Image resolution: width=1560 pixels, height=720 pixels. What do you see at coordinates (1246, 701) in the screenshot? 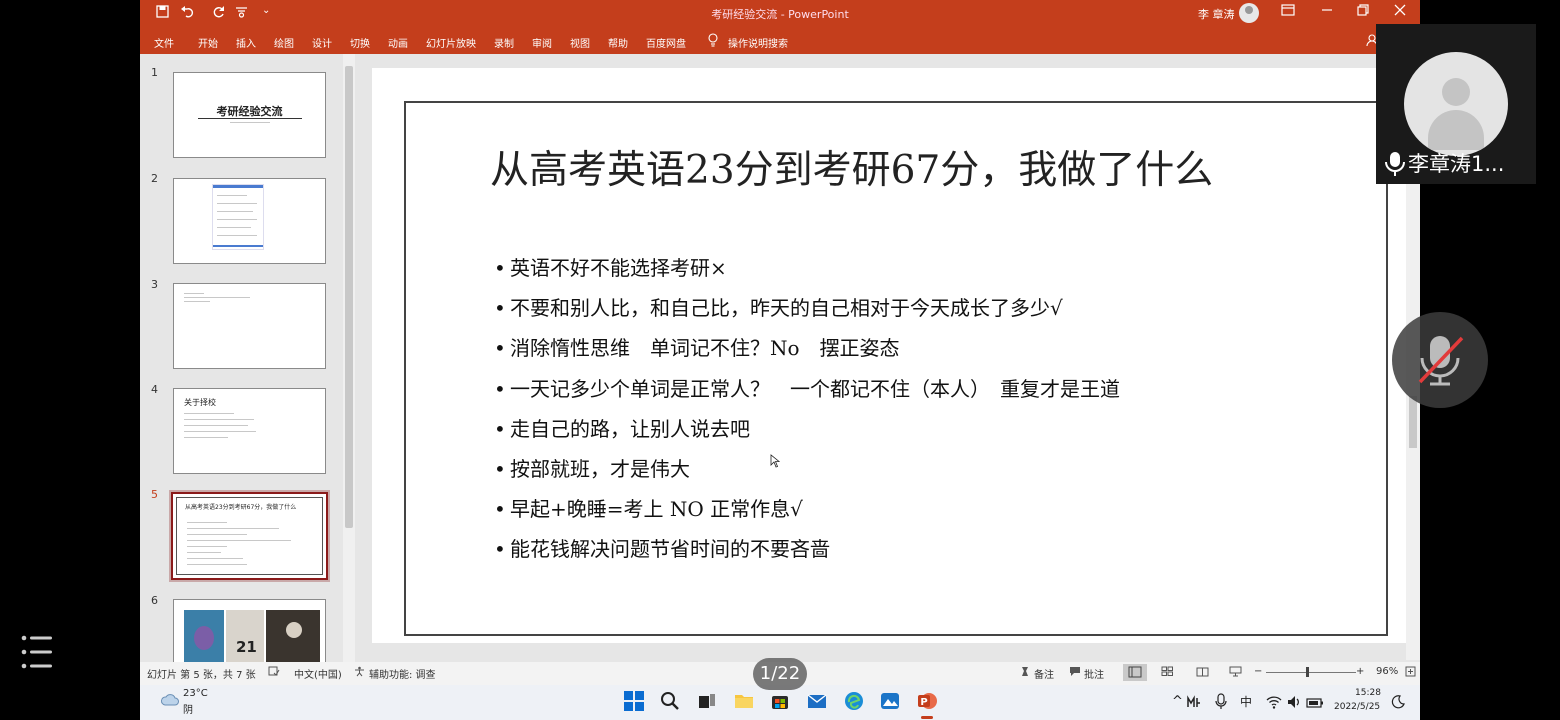
I see `ime-indicator: 中` at bounding box center [1246, 701].